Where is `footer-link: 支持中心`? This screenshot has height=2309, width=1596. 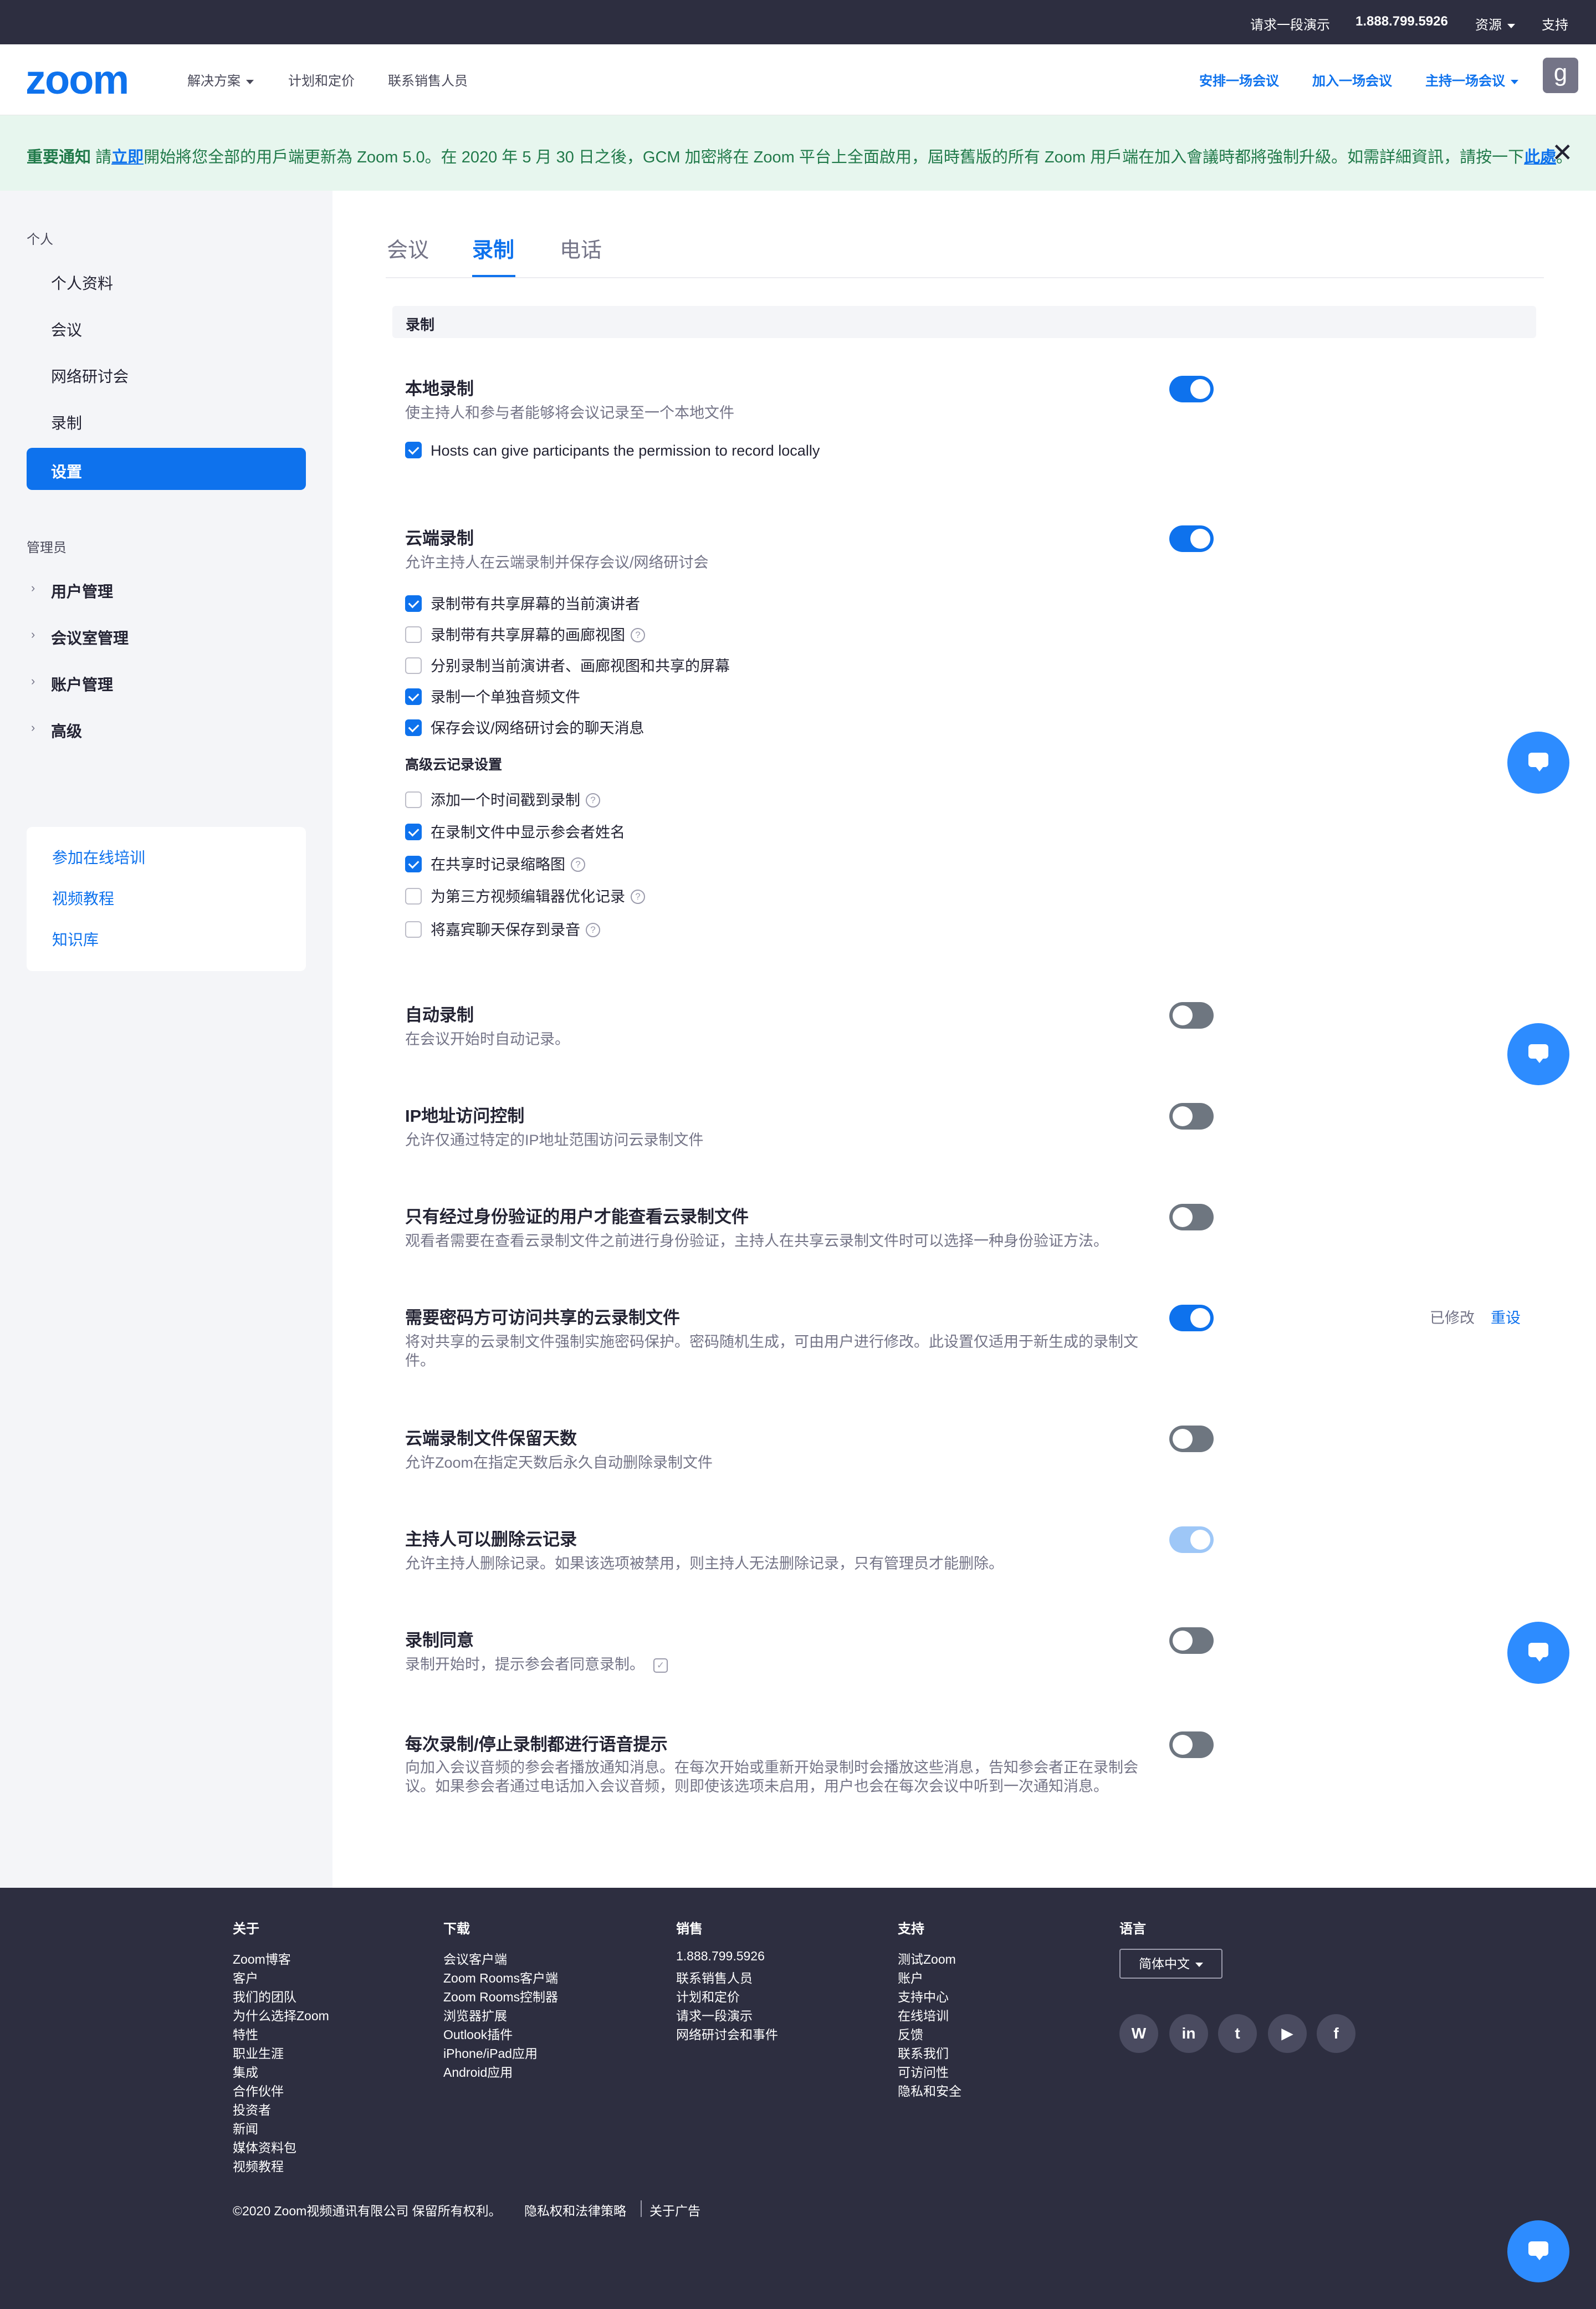 footer-link: 支持中心 is located at coordinates (923, 1995).